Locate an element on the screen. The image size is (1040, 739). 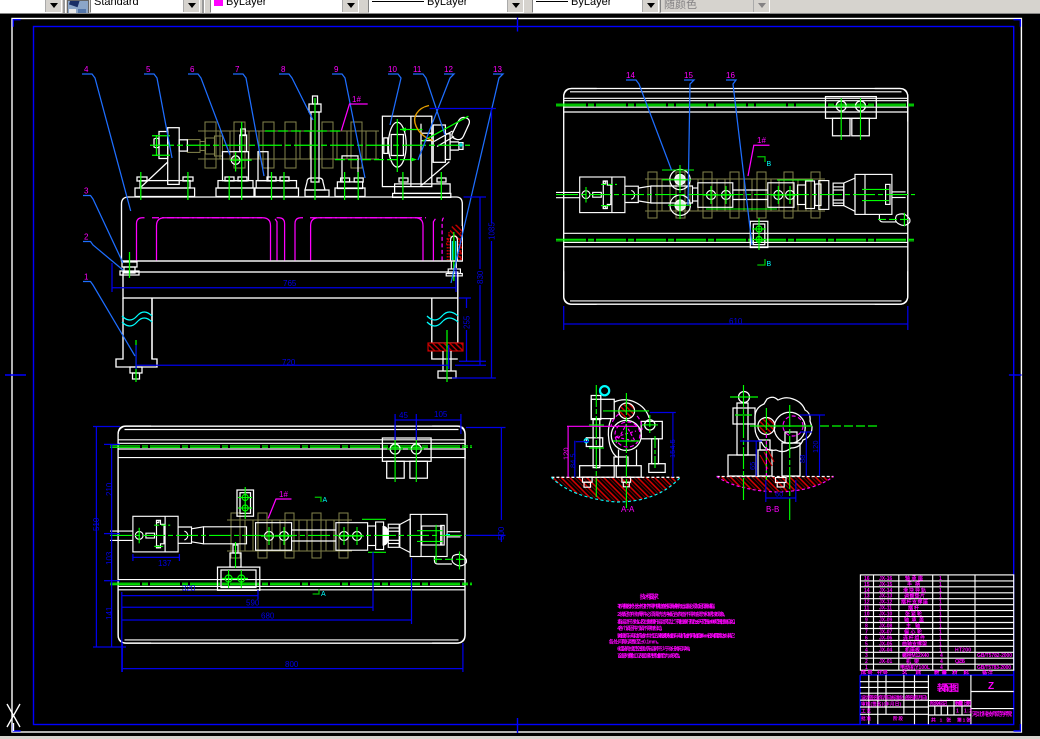
svg-text: 137 is located at coordinates (165, 563).